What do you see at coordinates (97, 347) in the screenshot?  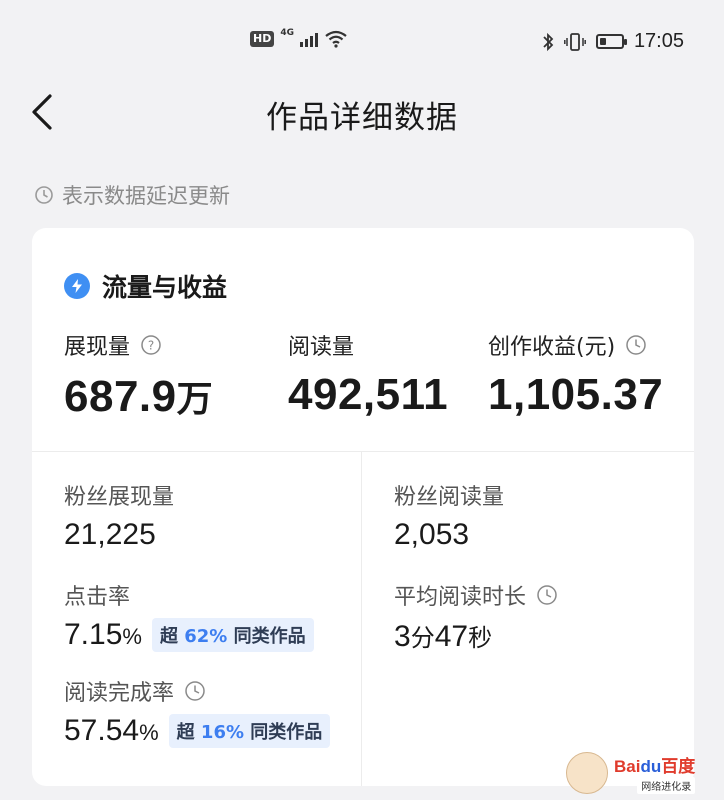 I see `metric-label: 展现量` at bounding box center [97, 347].